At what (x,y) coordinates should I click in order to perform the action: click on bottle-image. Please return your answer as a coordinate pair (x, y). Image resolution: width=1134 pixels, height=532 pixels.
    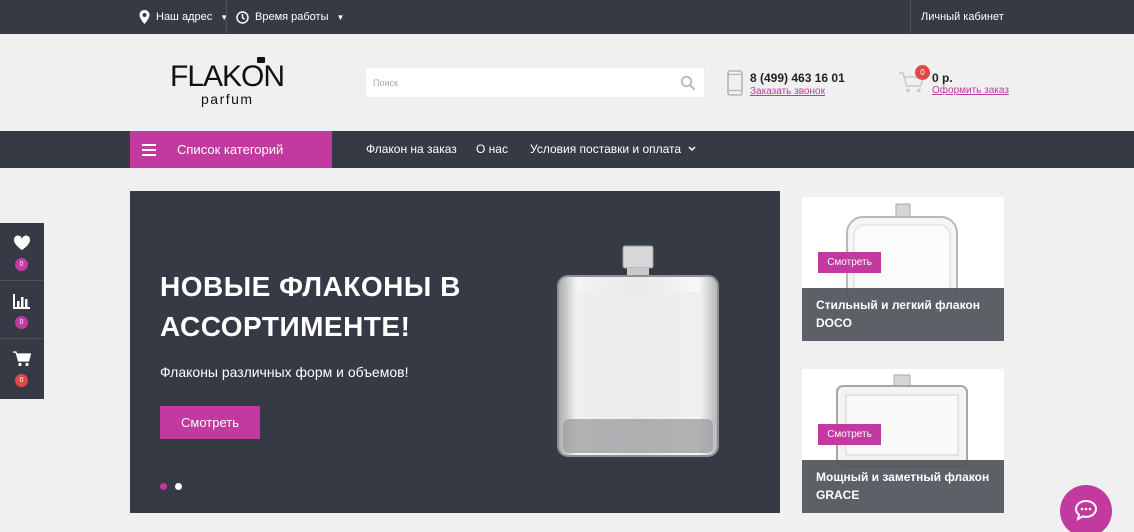
    Looking at the image, I should click on (638, 351).